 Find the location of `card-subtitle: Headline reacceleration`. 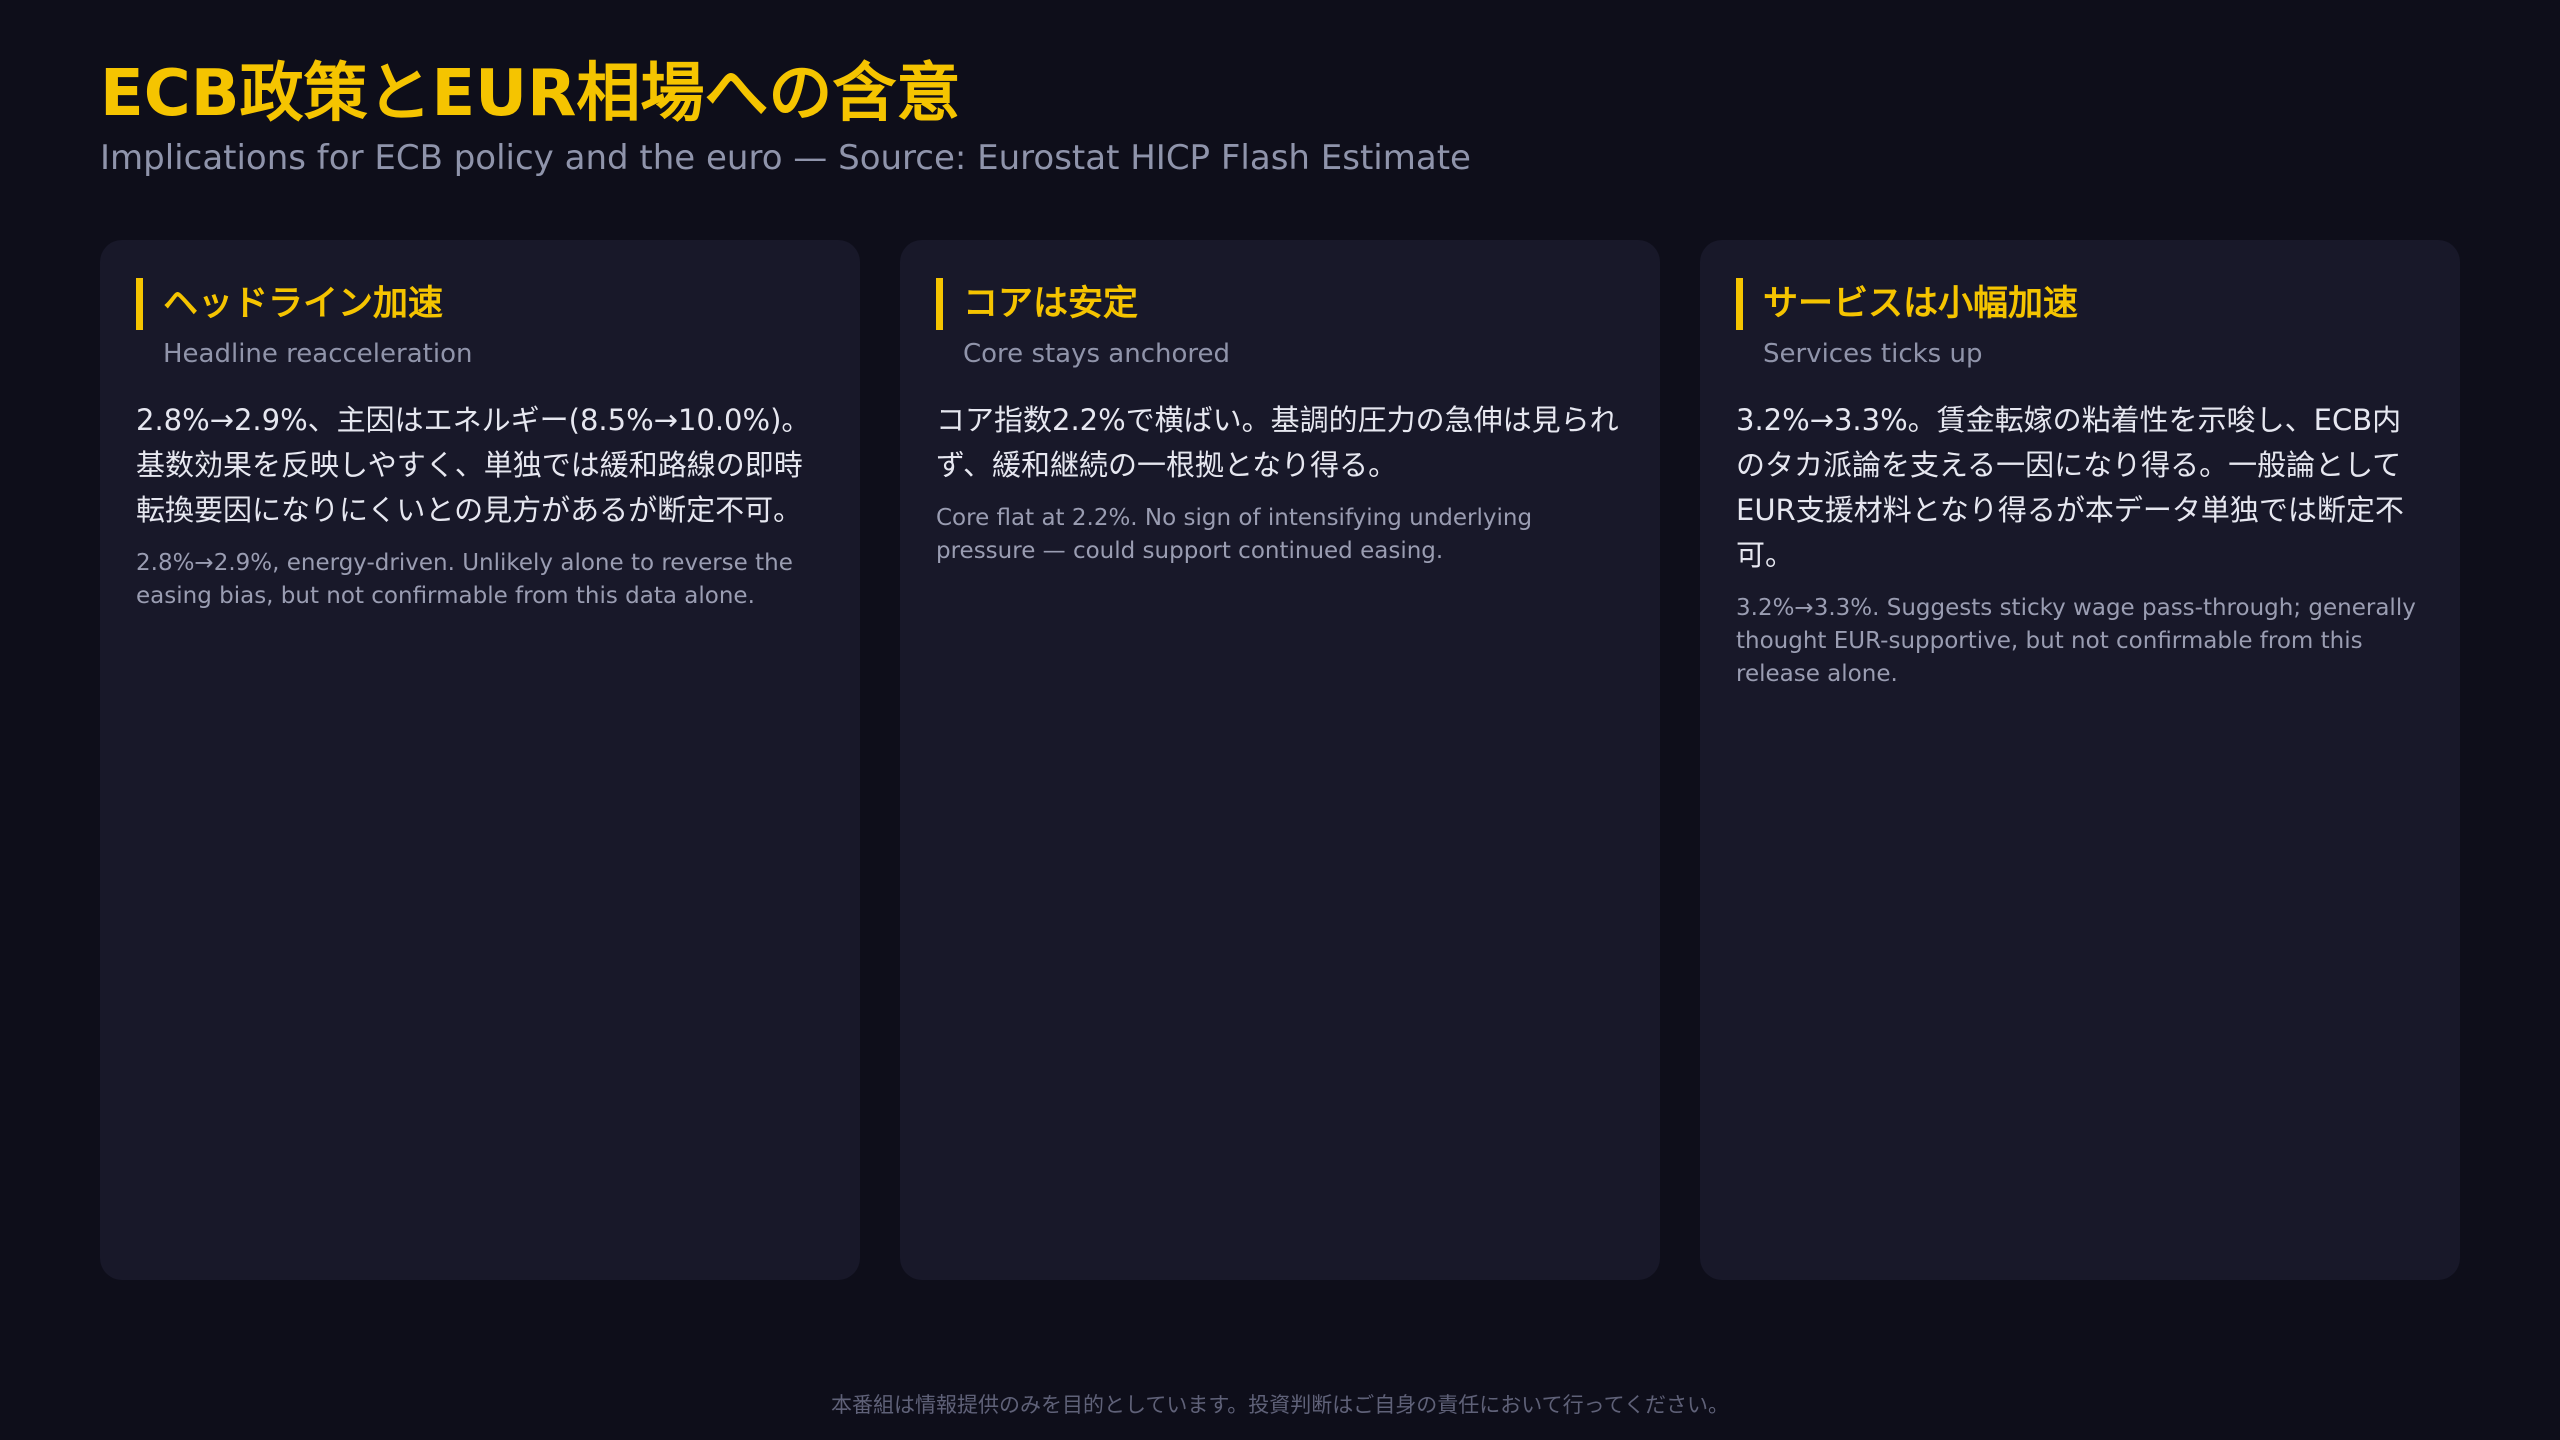

card-subtitle: Headline reacceleration is located at coordinates (318, 354).